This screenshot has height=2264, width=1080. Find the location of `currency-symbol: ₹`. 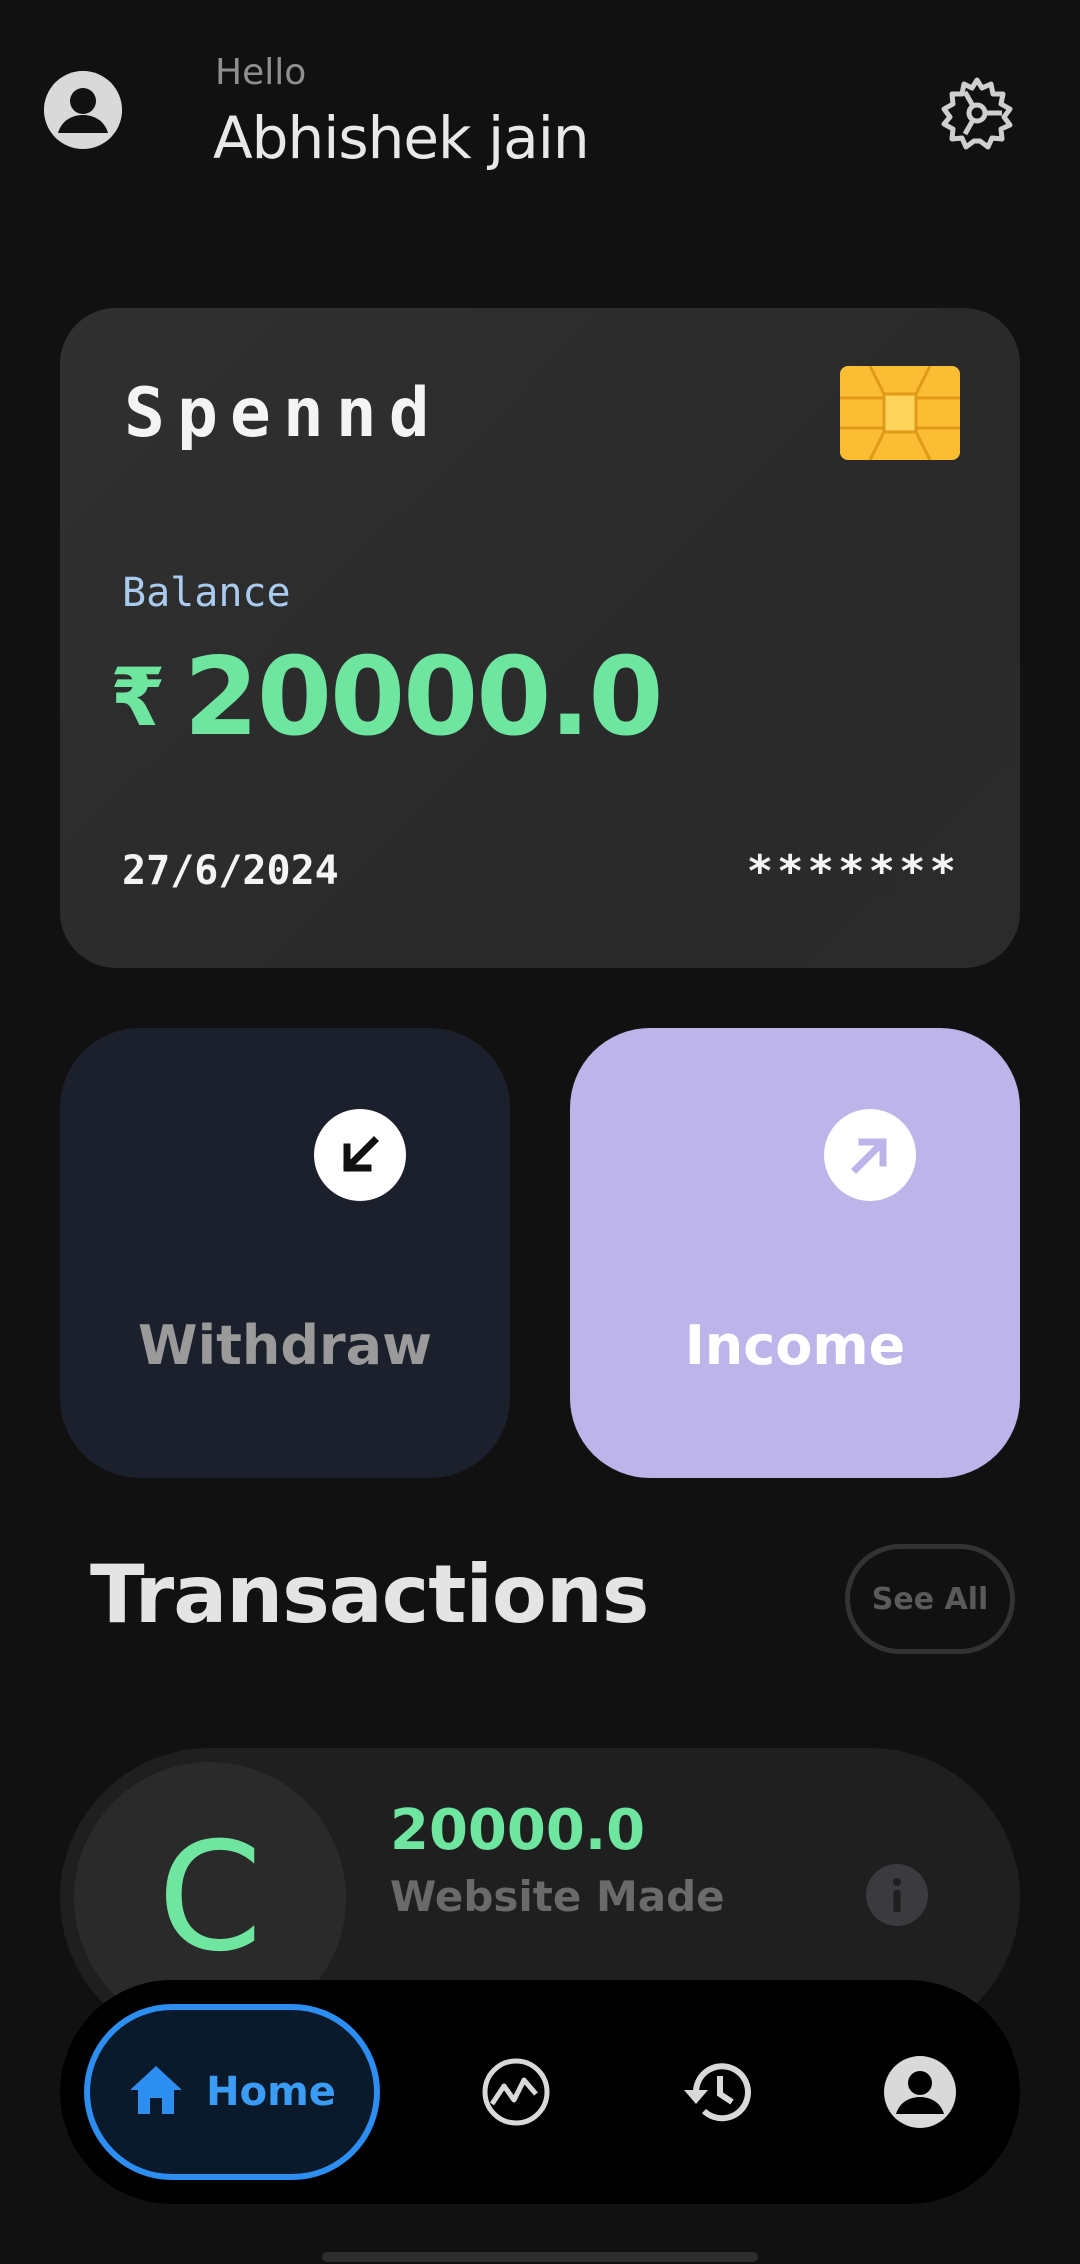

currency-symbol: ₹ is located at coordinates (138, 697).